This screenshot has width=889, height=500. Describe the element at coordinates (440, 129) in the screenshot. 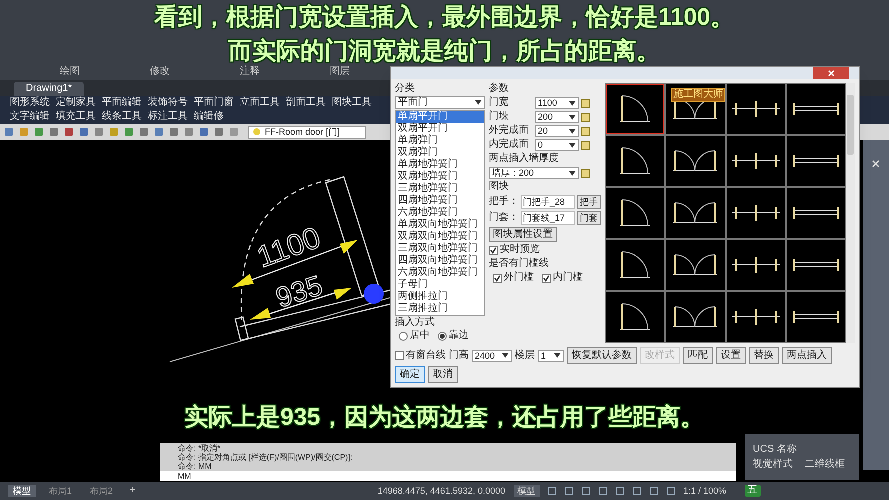

I see `list-item: 双扇平开门` at that location.